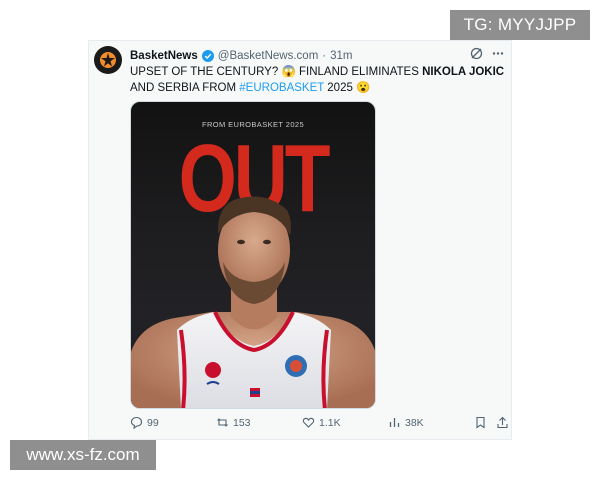 The width and height of the screenshot is (600, 480). I want to click on tweet-header: BasketNews @BasketNews.com · 31m, so click(241, 56).